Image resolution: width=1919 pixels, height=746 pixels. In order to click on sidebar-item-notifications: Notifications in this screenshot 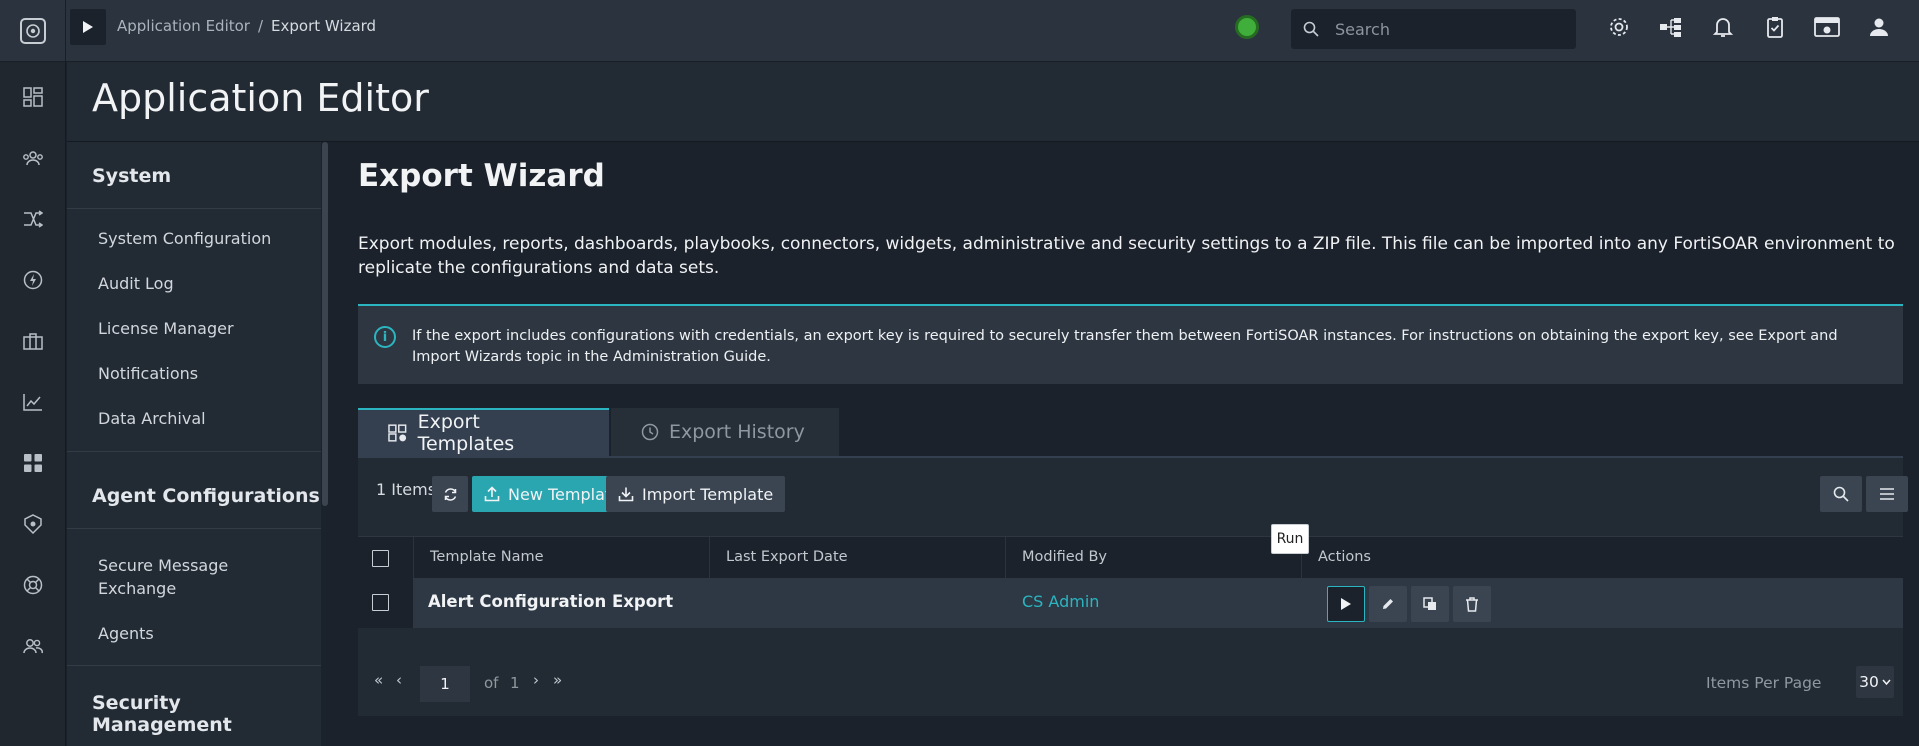, I will do `click(148, 373)`.